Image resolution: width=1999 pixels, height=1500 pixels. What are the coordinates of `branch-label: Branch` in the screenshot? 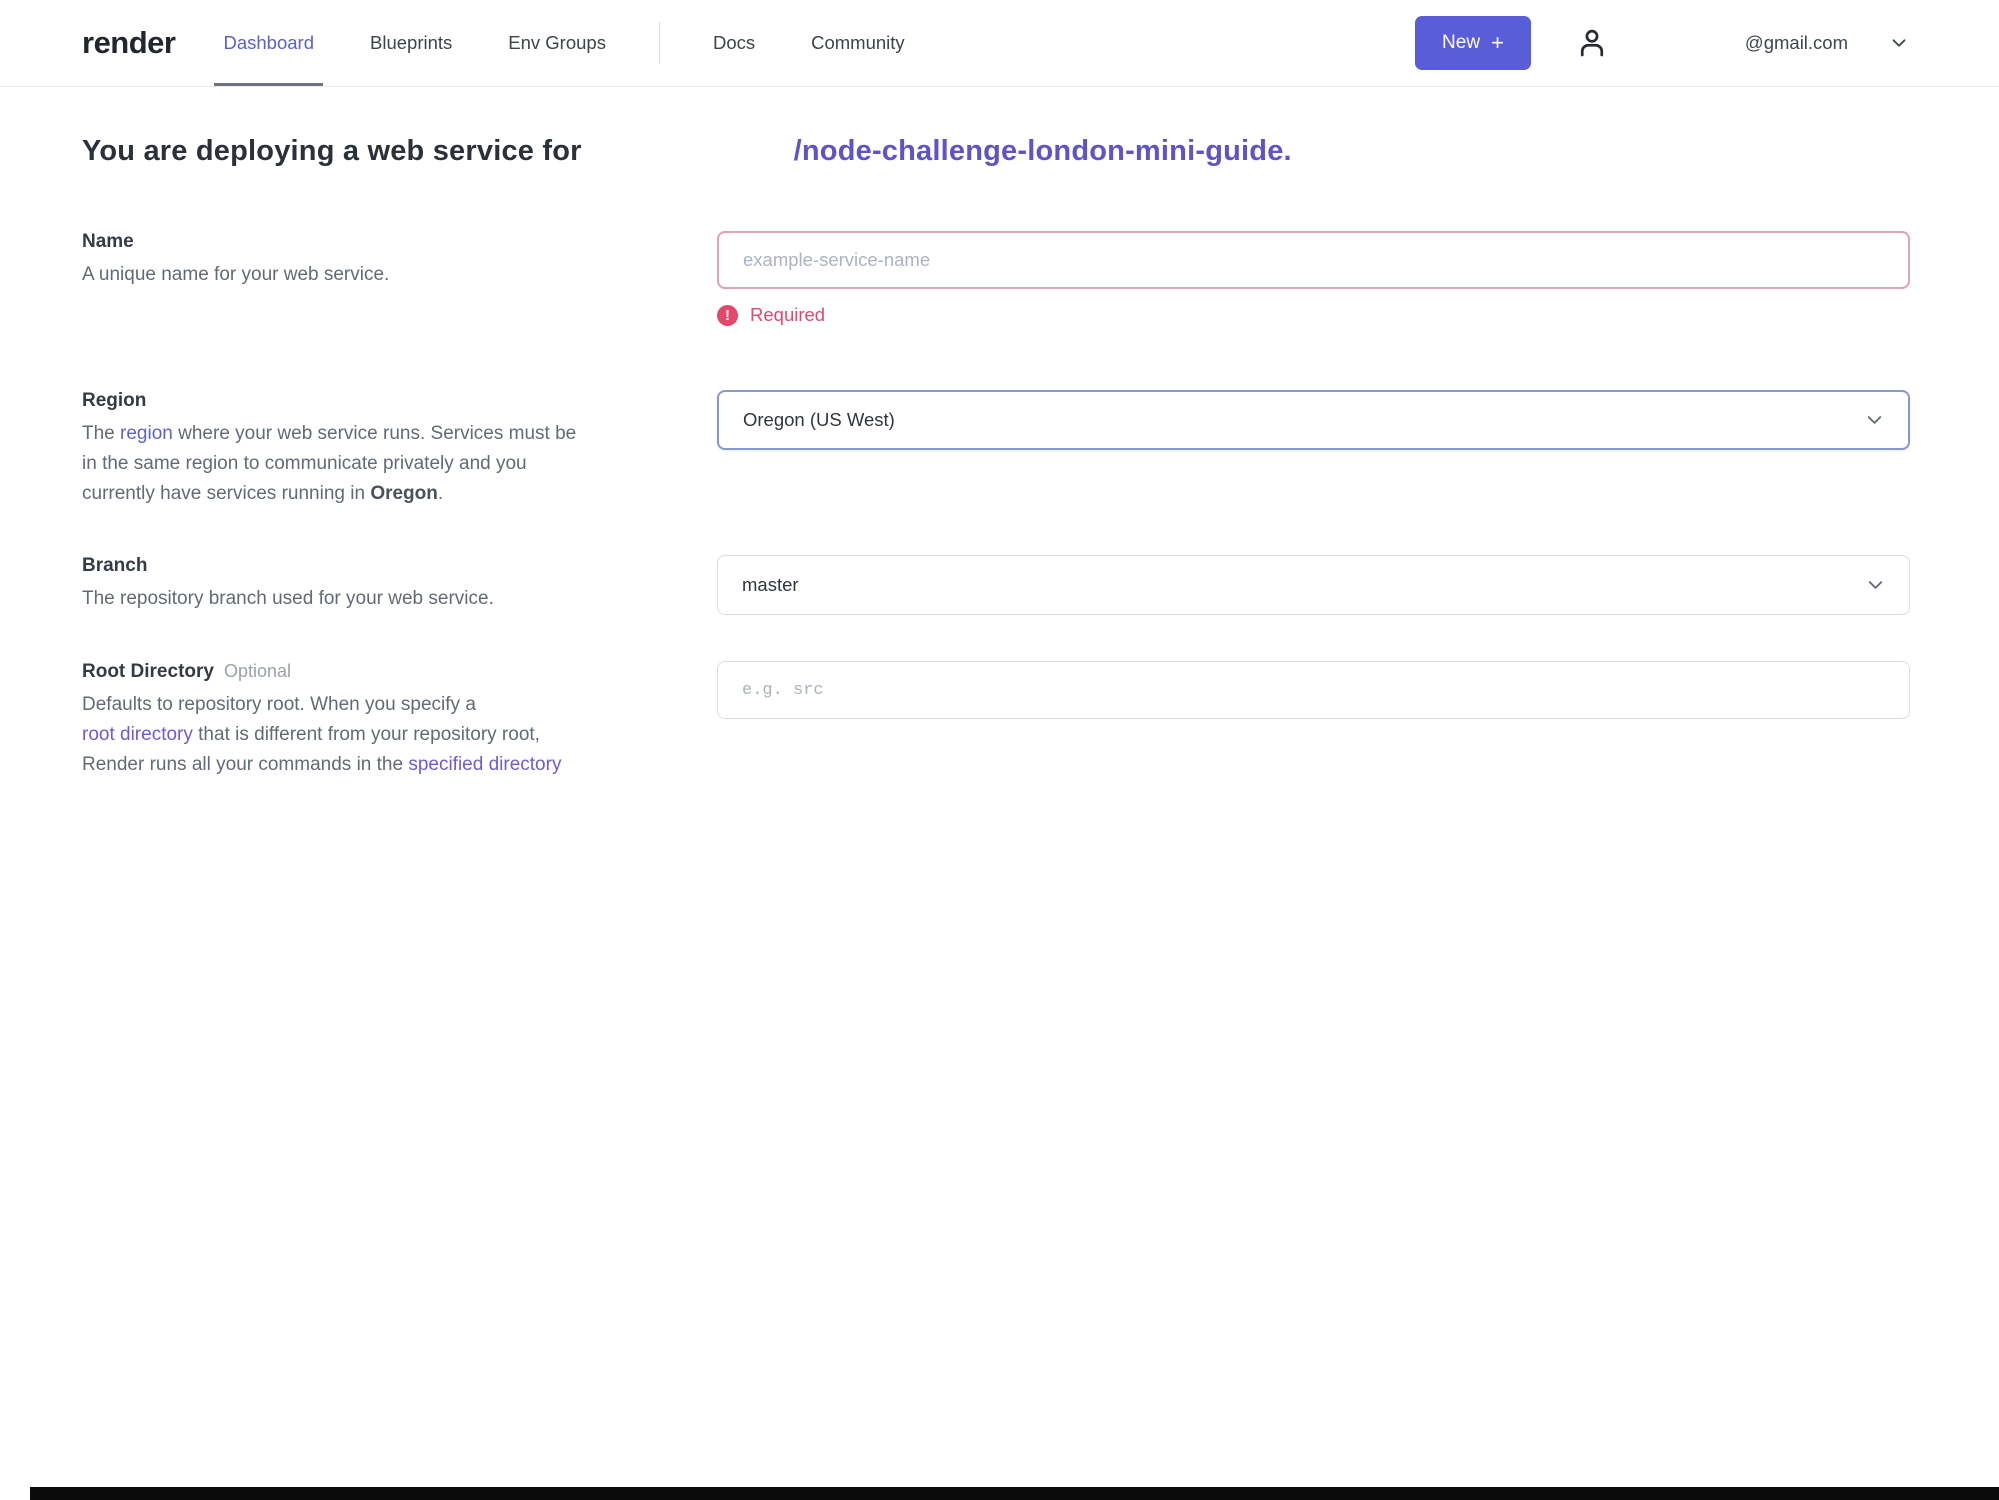 It's located at (115, 565).